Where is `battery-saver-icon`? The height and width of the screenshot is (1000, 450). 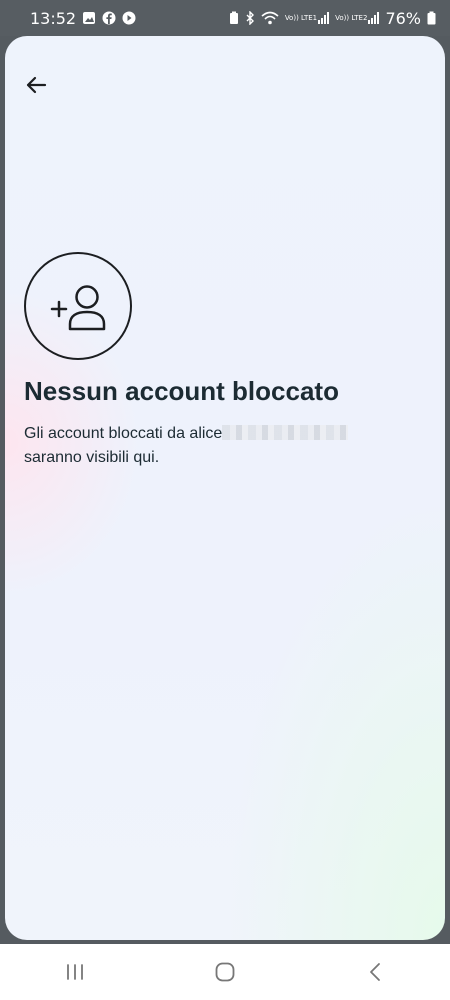
battery-saver-icon is located at coordinates (234, 18).